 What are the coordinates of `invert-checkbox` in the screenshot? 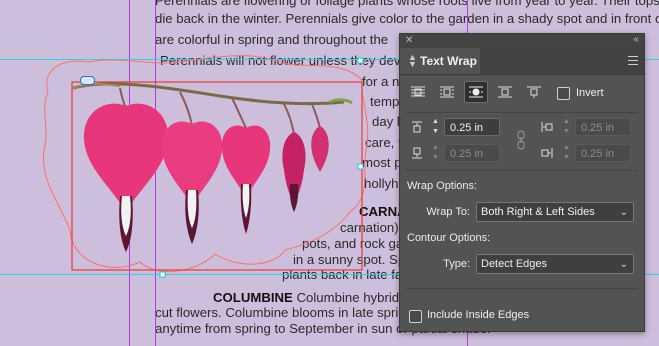 It's located at (563, 93).